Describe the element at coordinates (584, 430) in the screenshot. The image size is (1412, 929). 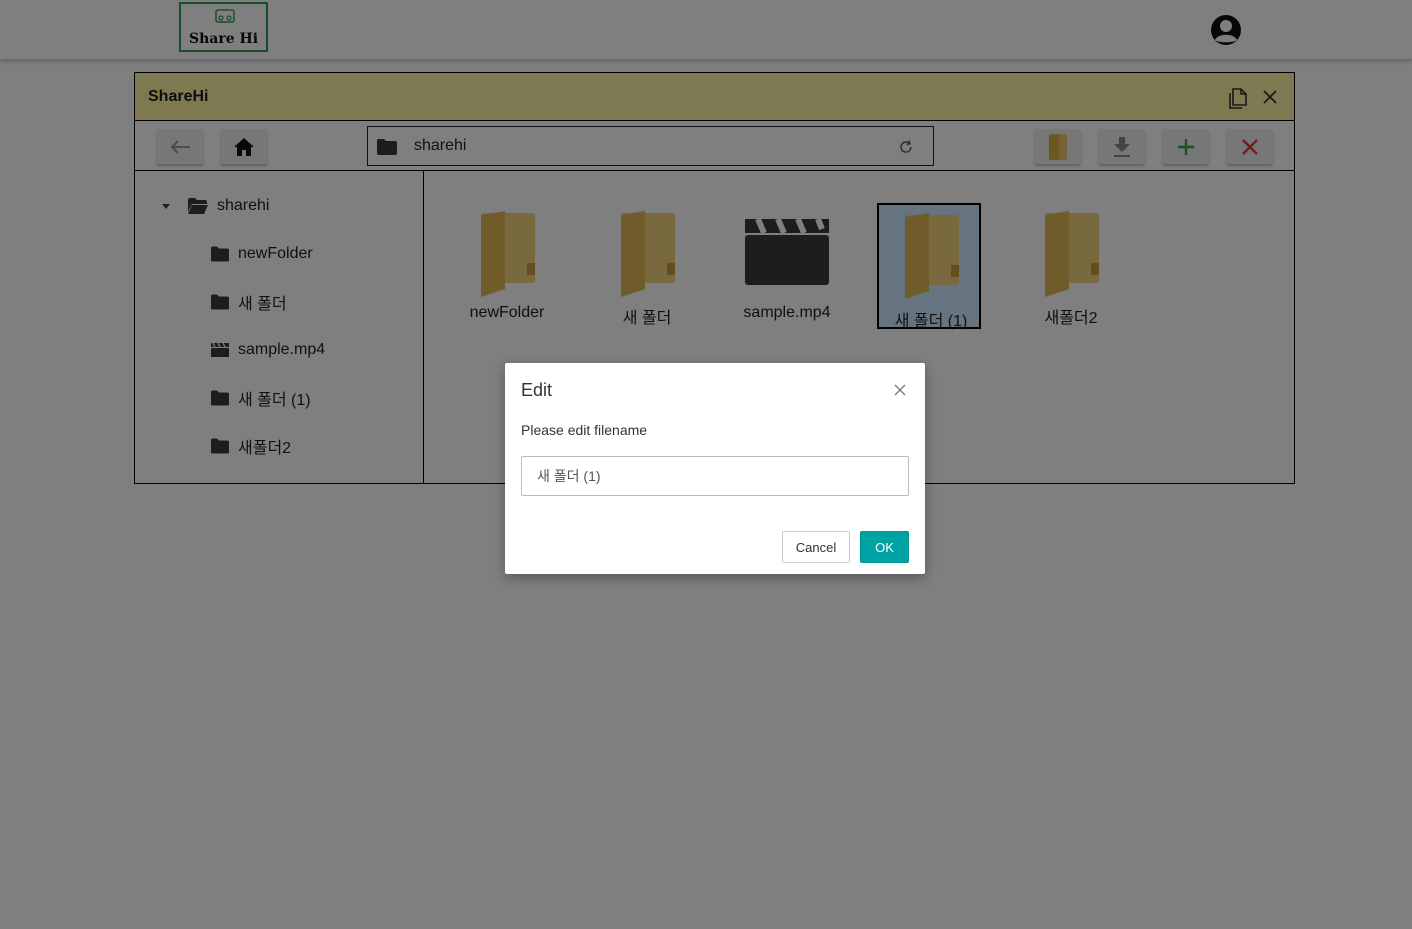
I see `dialog-message: Please edit filename` at that location.